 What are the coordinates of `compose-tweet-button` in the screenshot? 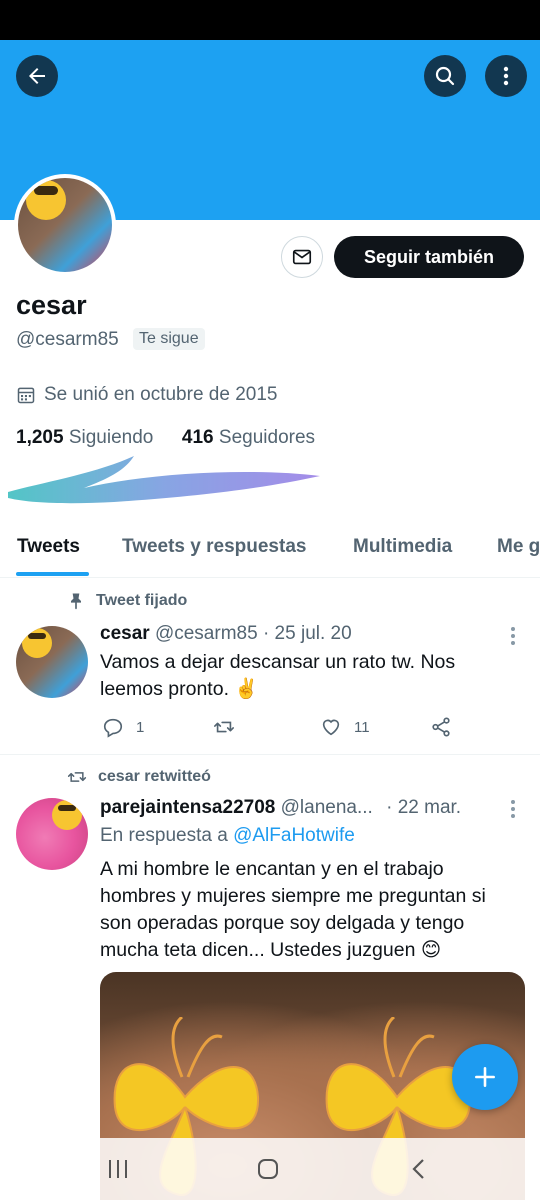 It's located at (485, 1077).